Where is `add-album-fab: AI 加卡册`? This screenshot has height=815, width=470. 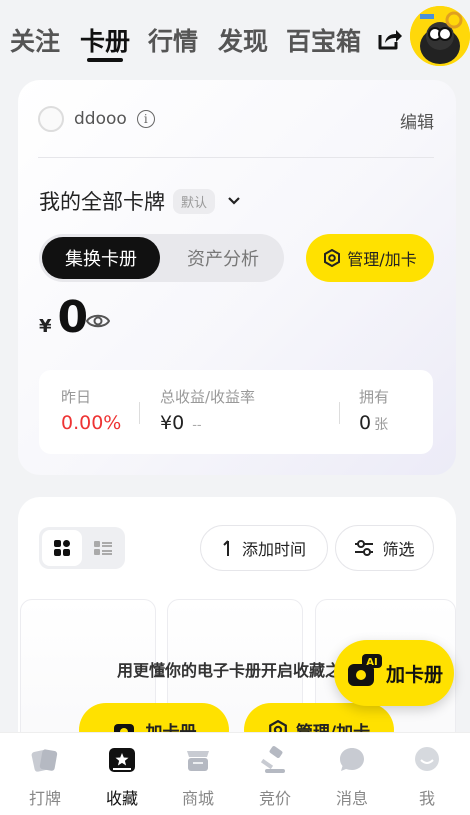 add-album-fab: AI 加卡册 is located at coordinates (394, 673).